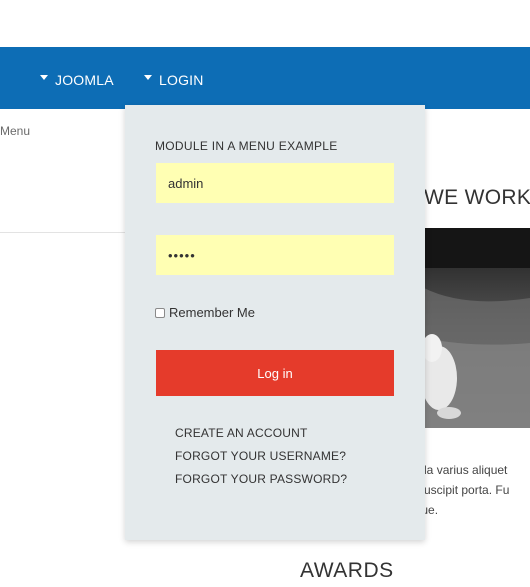  What do you see at coordinates (212, 312) in the screenshot?
I see `remember-me-label: Remember Me` at bounding box center [212, 312].